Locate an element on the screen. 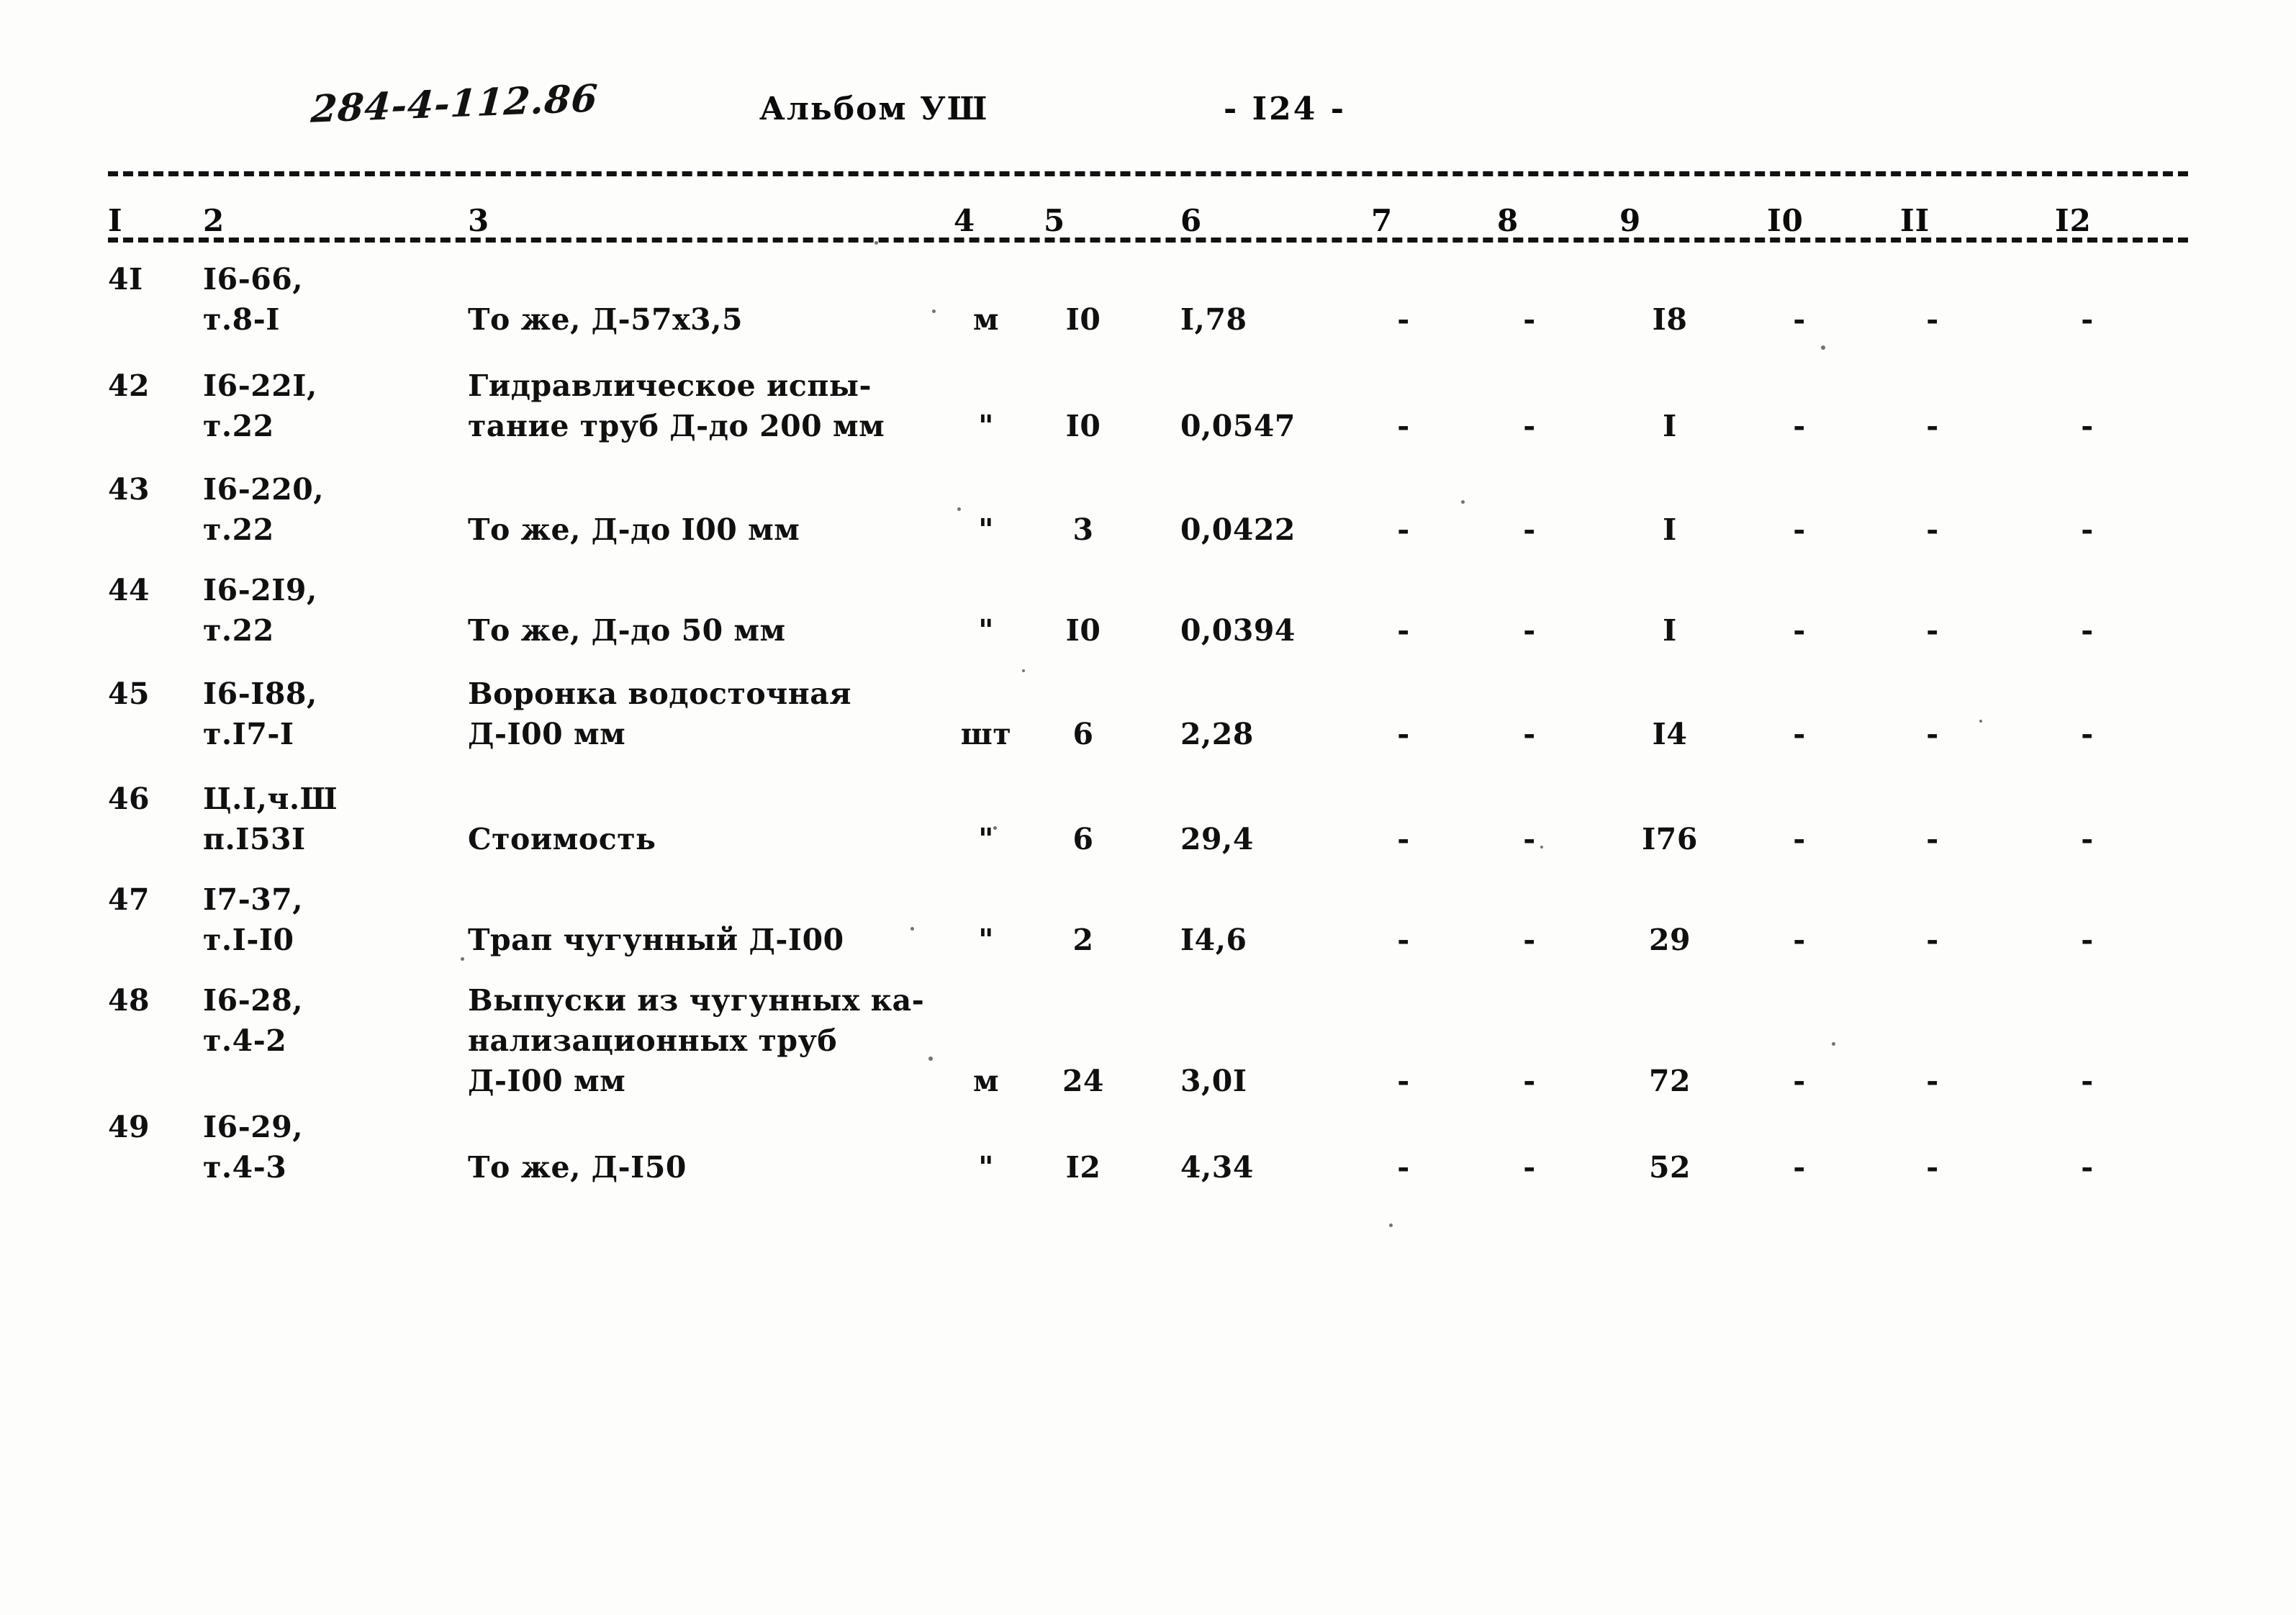  norm-code-cell: I6-22I, т.22 is located at coordinates (260, 406).